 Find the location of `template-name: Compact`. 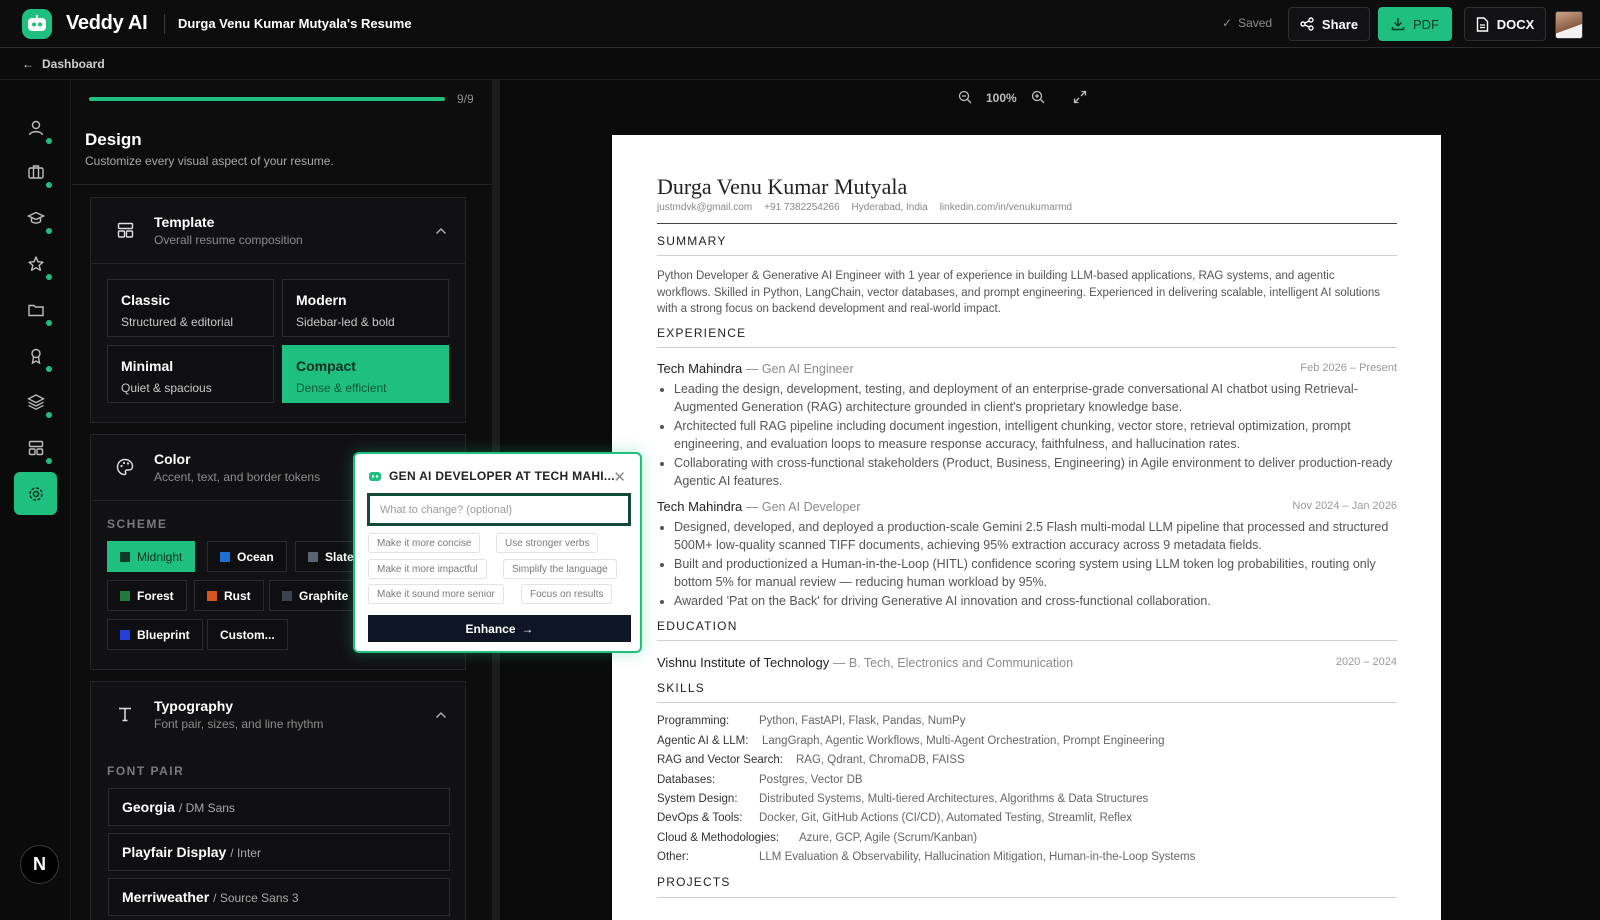

template-name: Compact is located at coordinates (326, 366).